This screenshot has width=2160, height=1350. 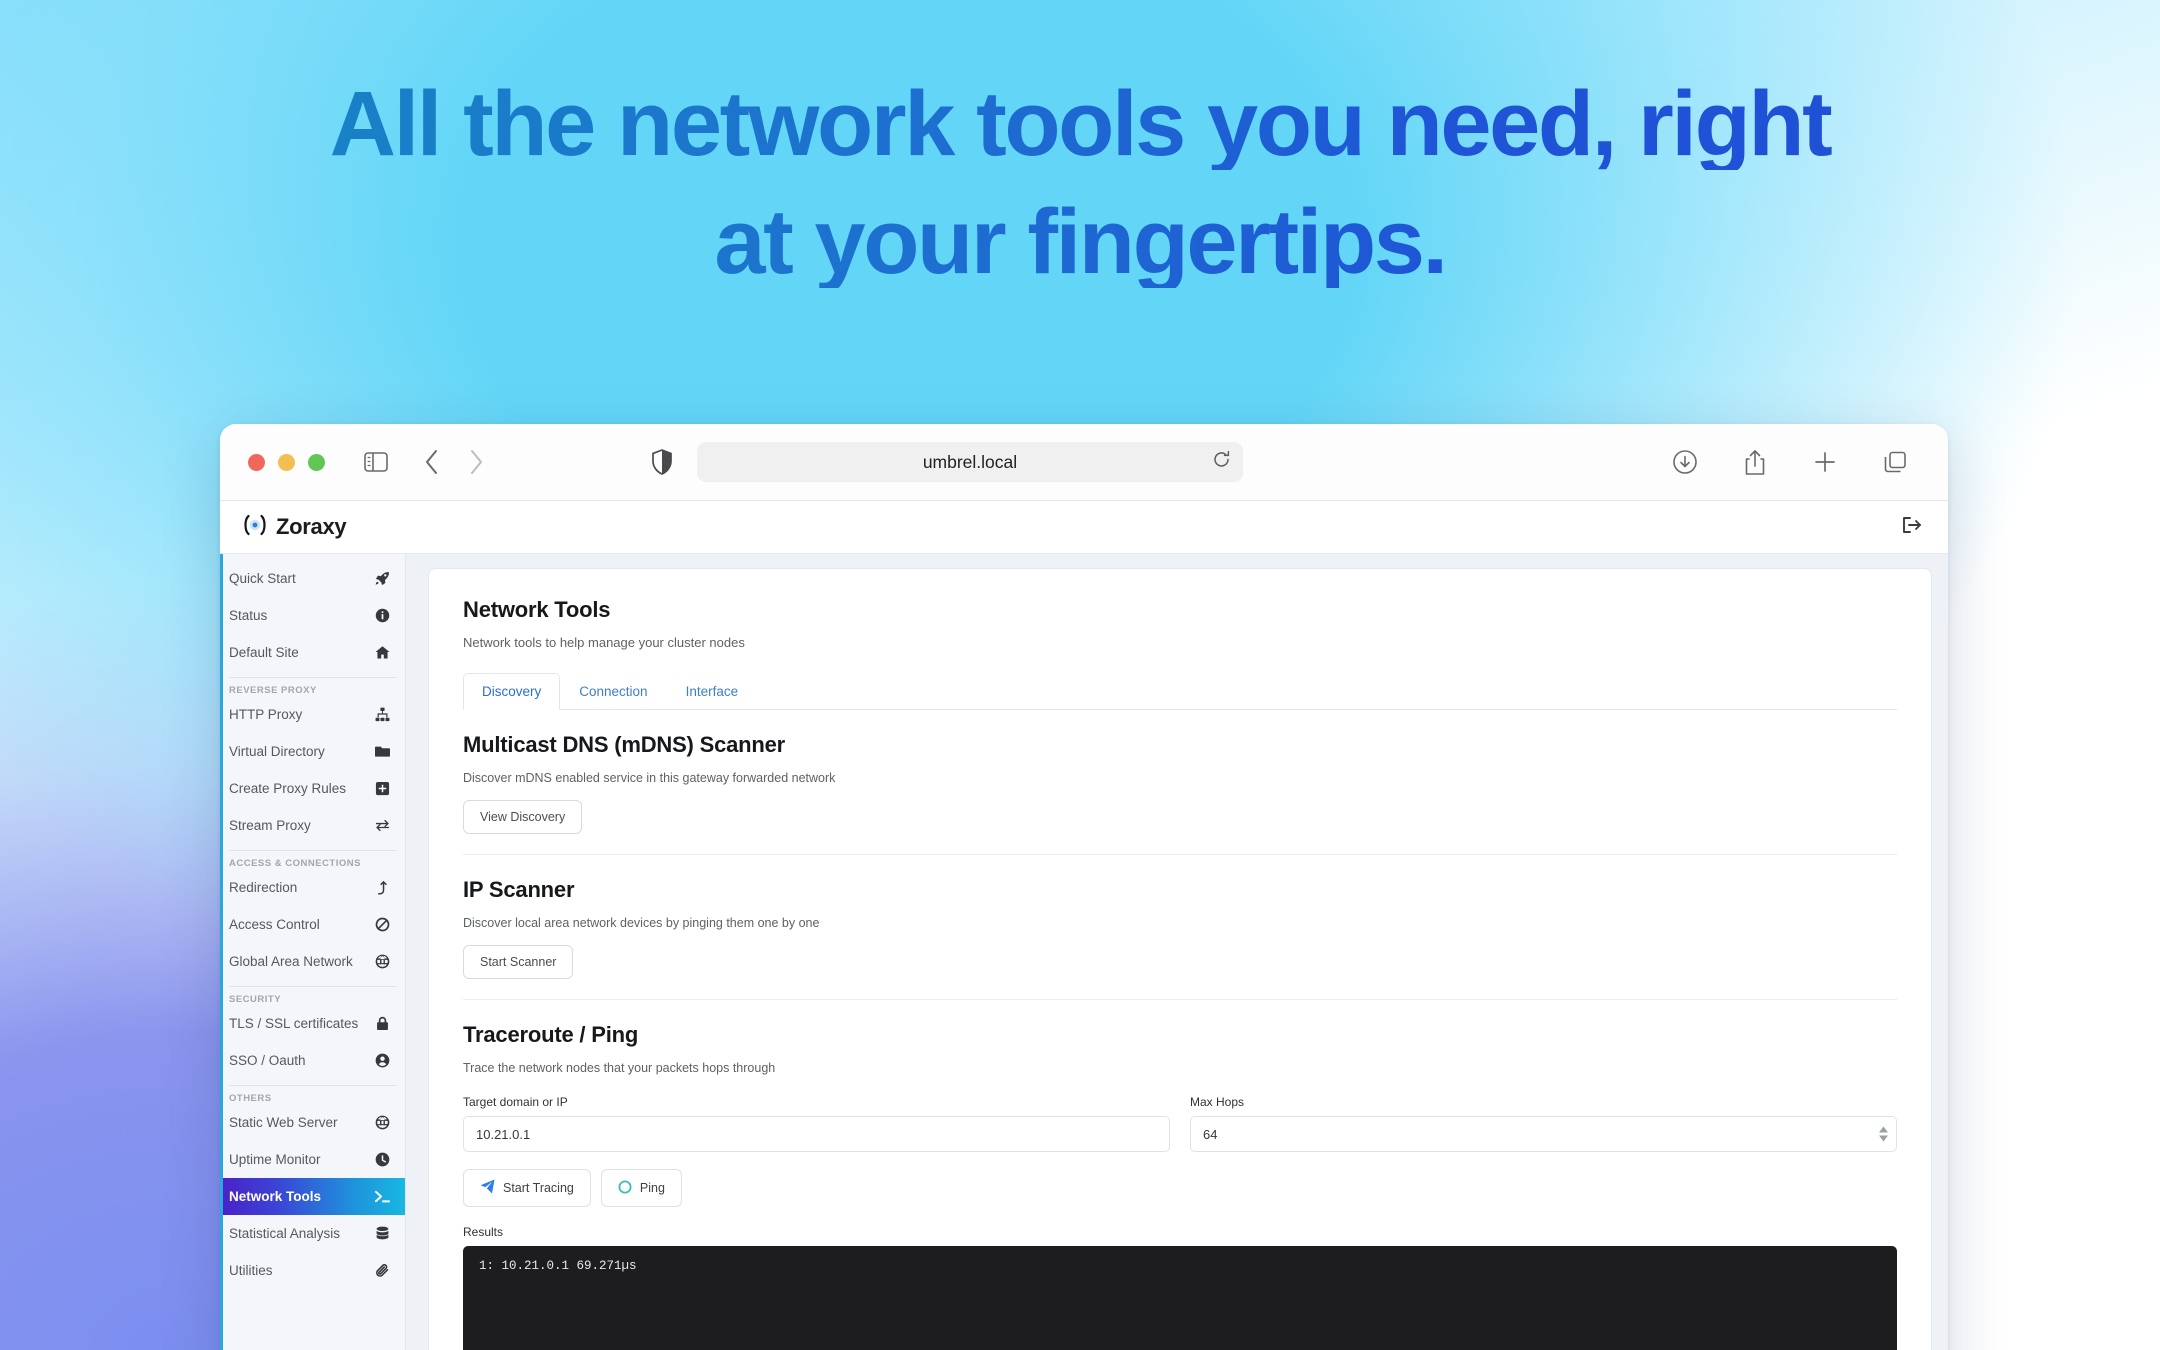 What do you see at coordinates (613, 691) in the screenshot?
I see `tab-connection: Connection` at bounding box center [613, 691].